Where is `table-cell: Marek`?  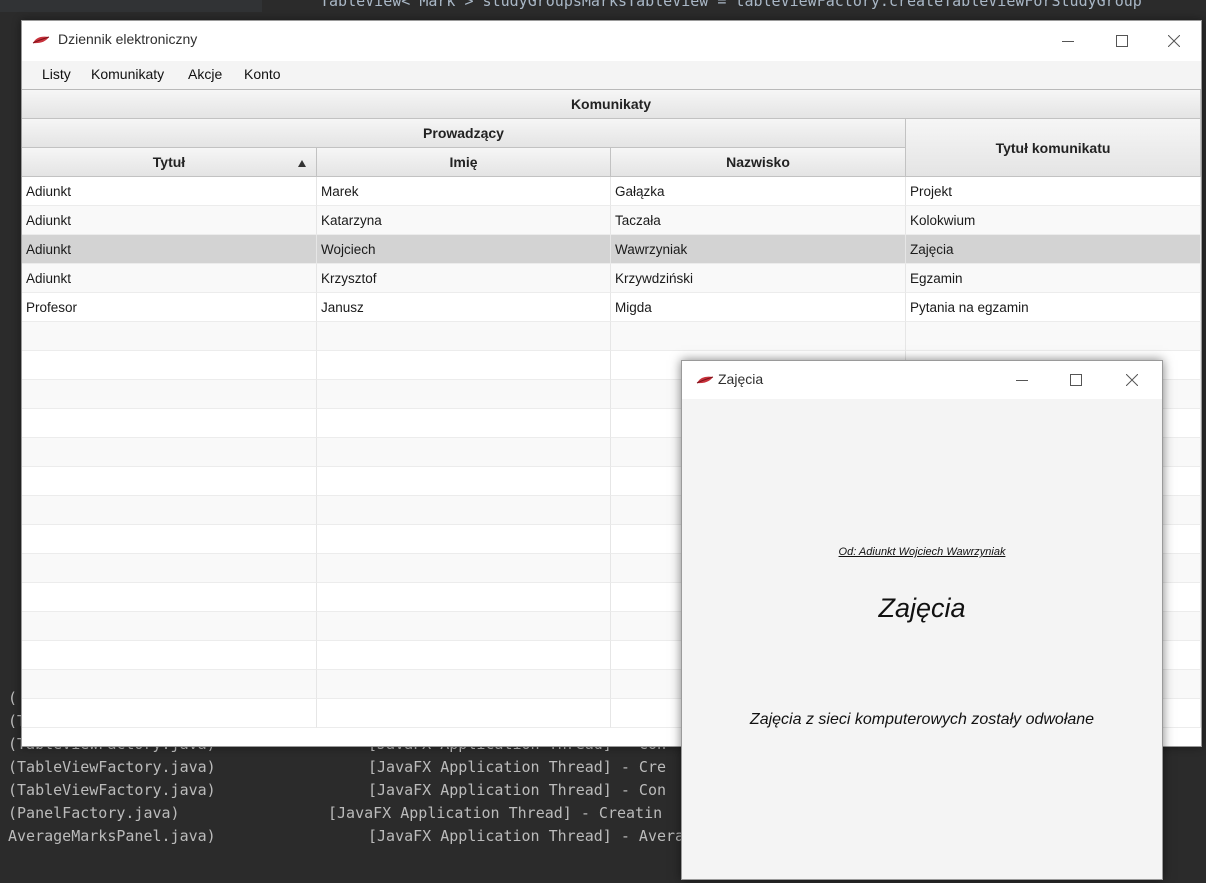 table-cell: Marek is located at coordinates (464, 191).